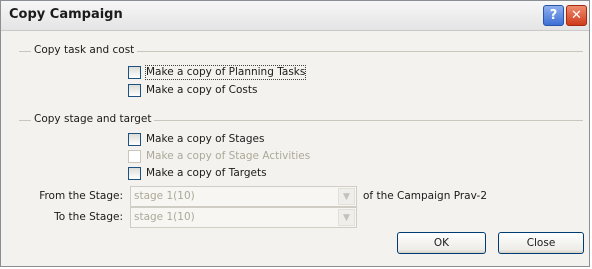 This screenshot has height=269, width=592. What do you see at coordinates (164, 217) in the screenshot?
I see `to-stage-value: stage 1(10)` at bounding box center [164, 217].